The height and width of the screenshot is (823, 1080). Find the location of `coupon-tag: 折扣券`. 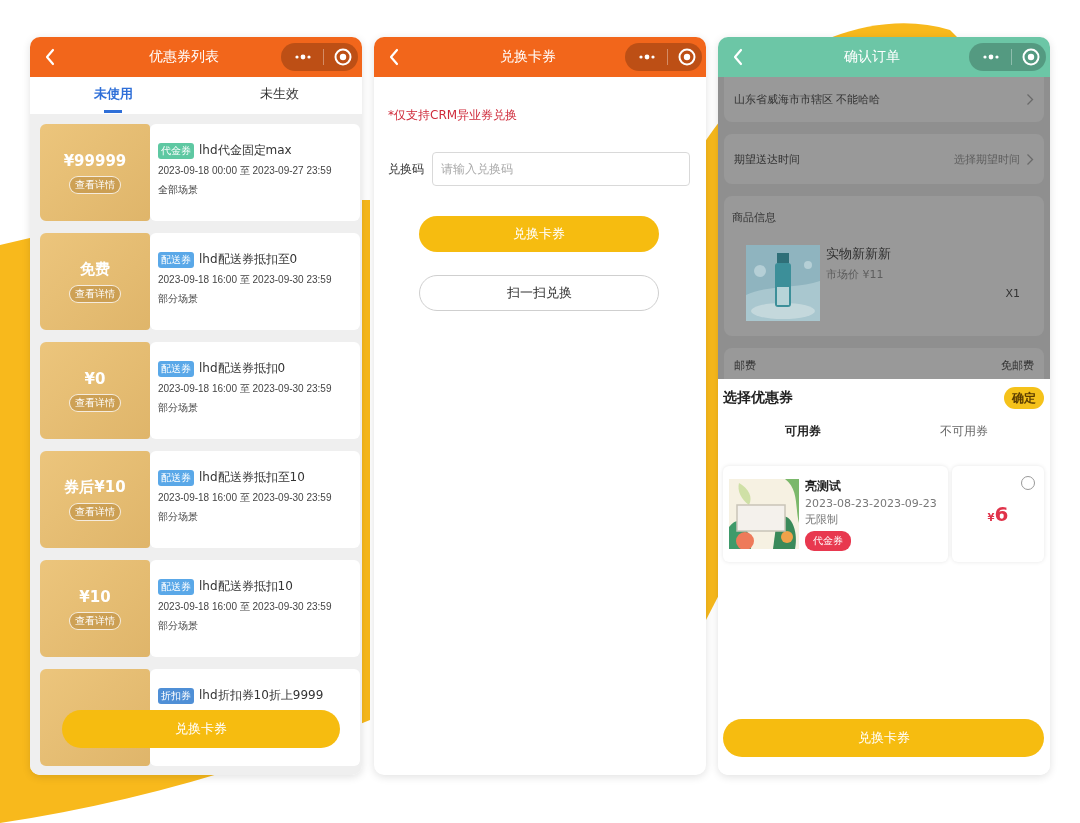

coupon-tag: 折扣券 is located at coordinates (176, 695).